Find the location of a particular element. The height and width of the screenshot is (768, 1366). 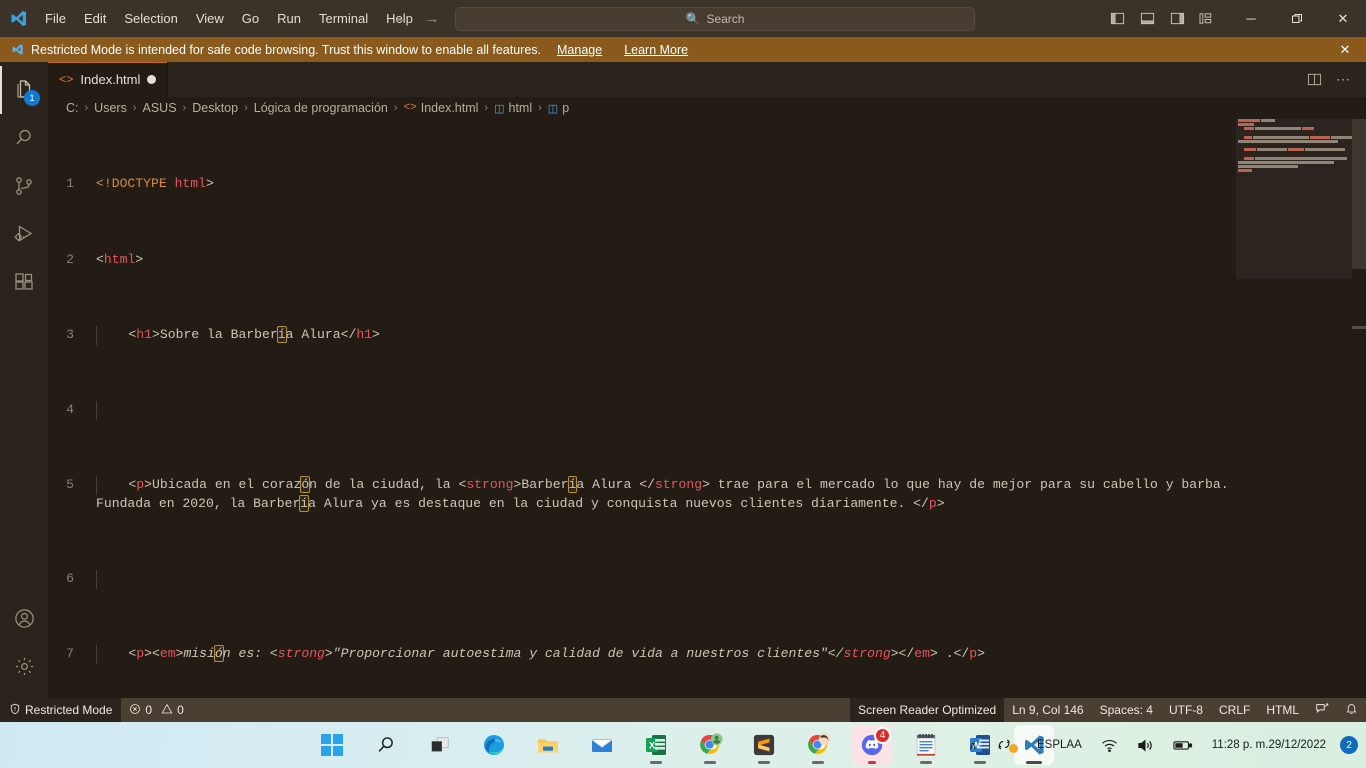

command-center-search: 🔍 Search is located at coordinates (715, 18).